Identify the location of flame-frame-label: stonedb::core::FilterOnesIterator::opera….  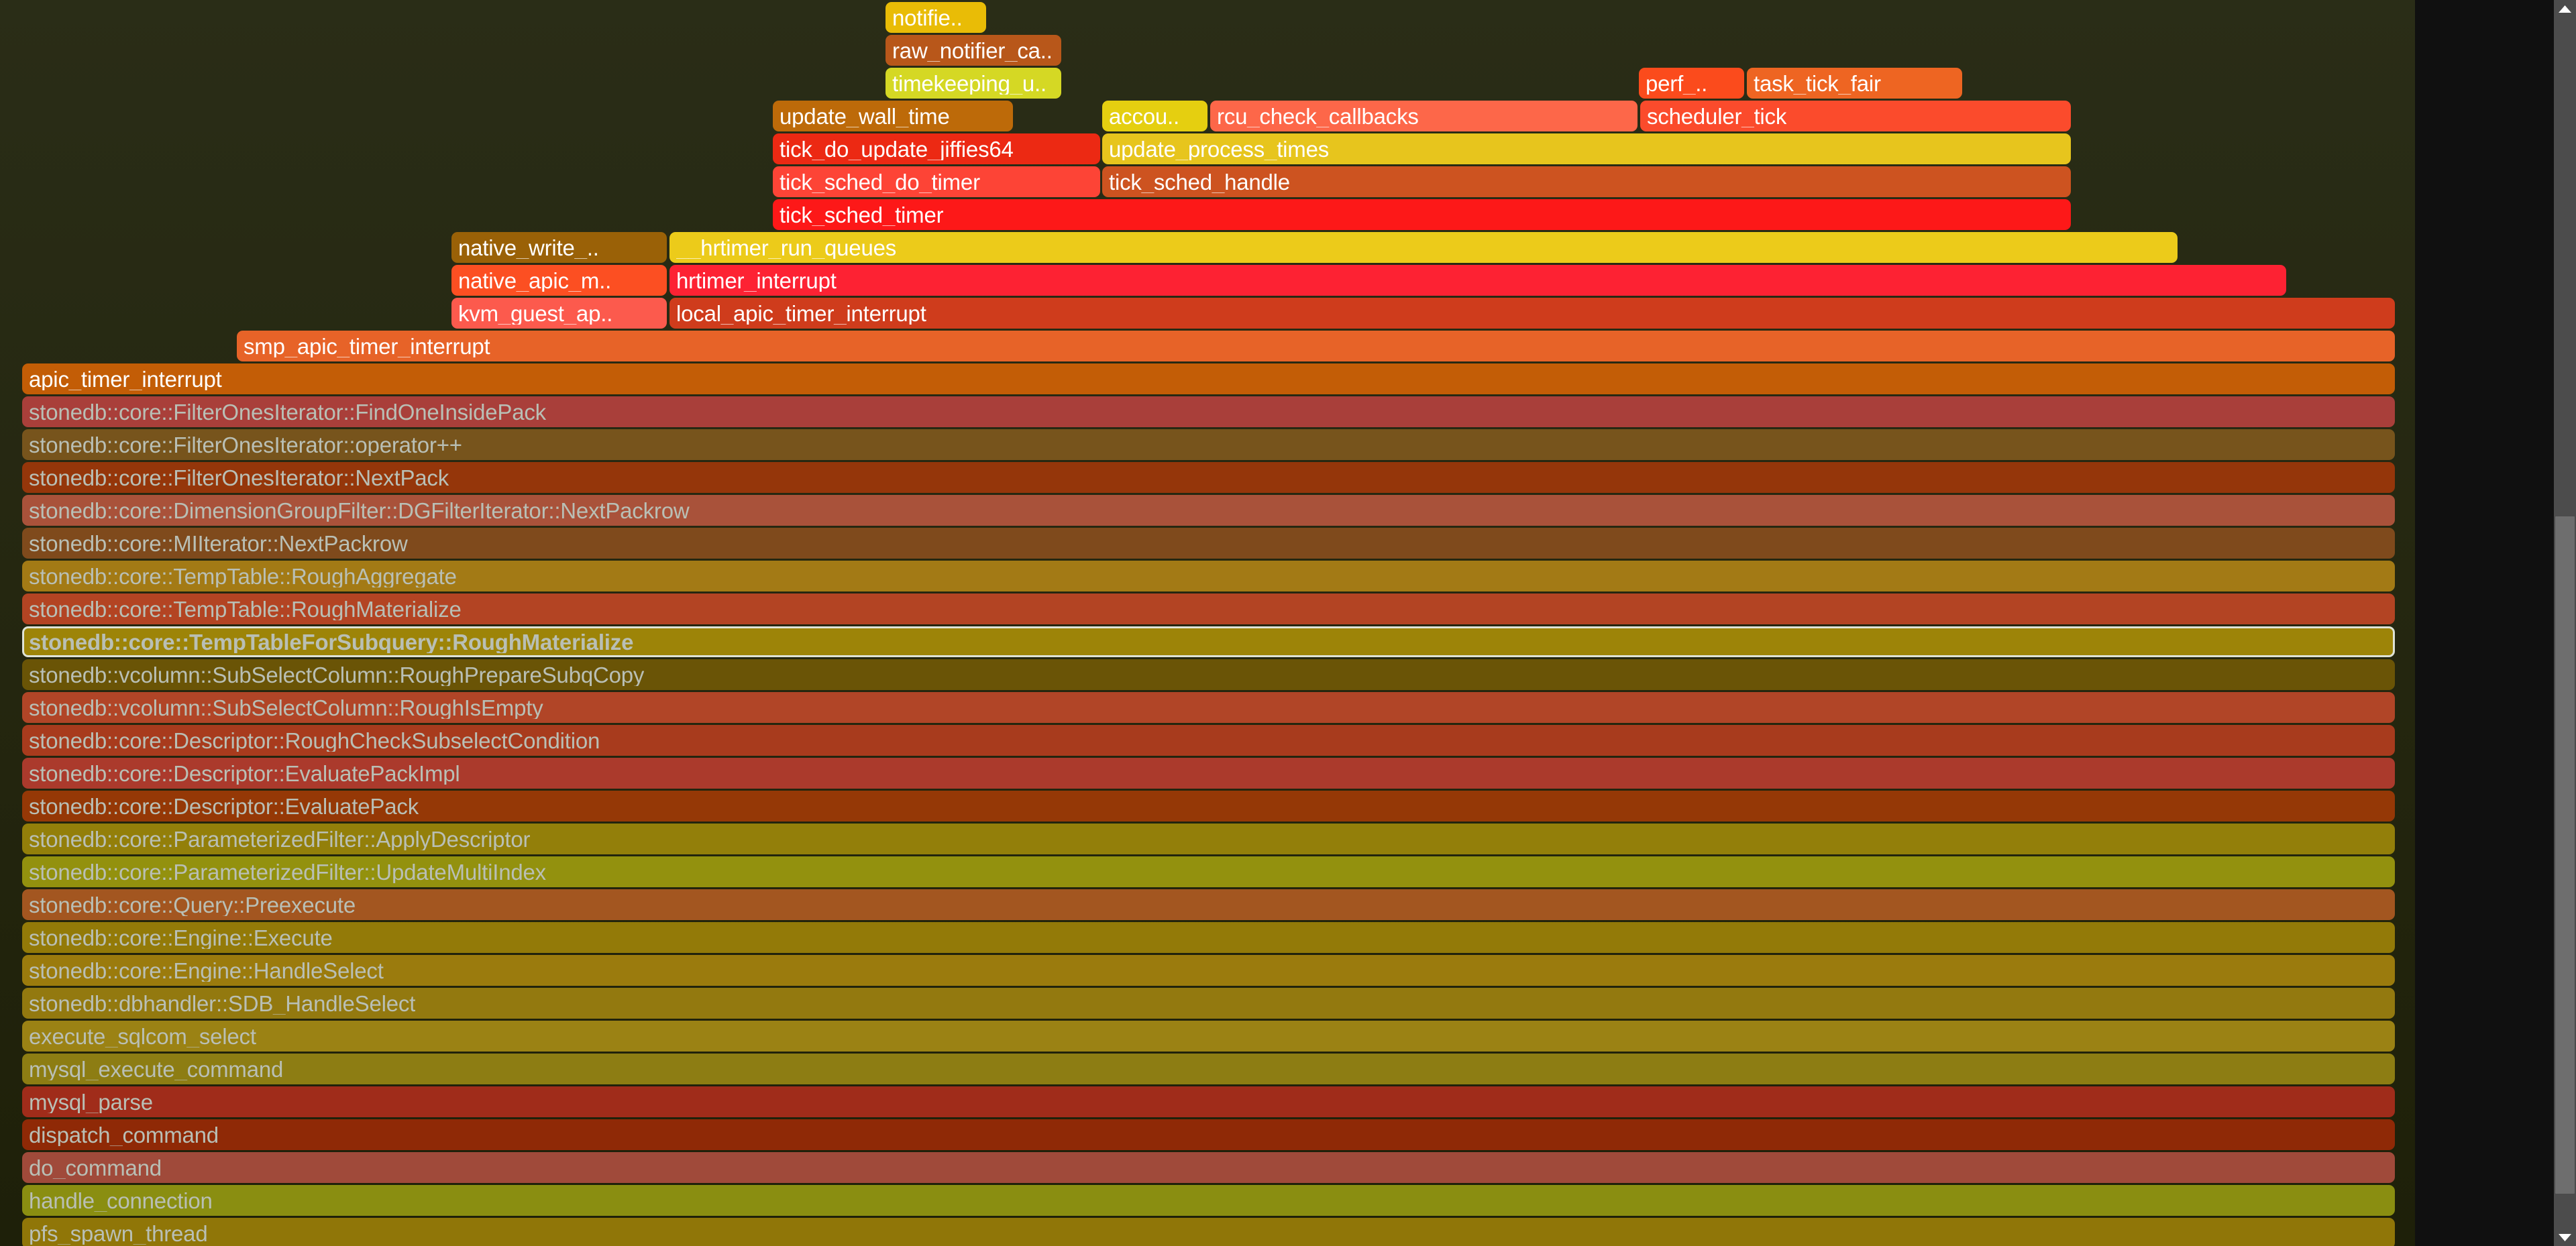
(245, 444).